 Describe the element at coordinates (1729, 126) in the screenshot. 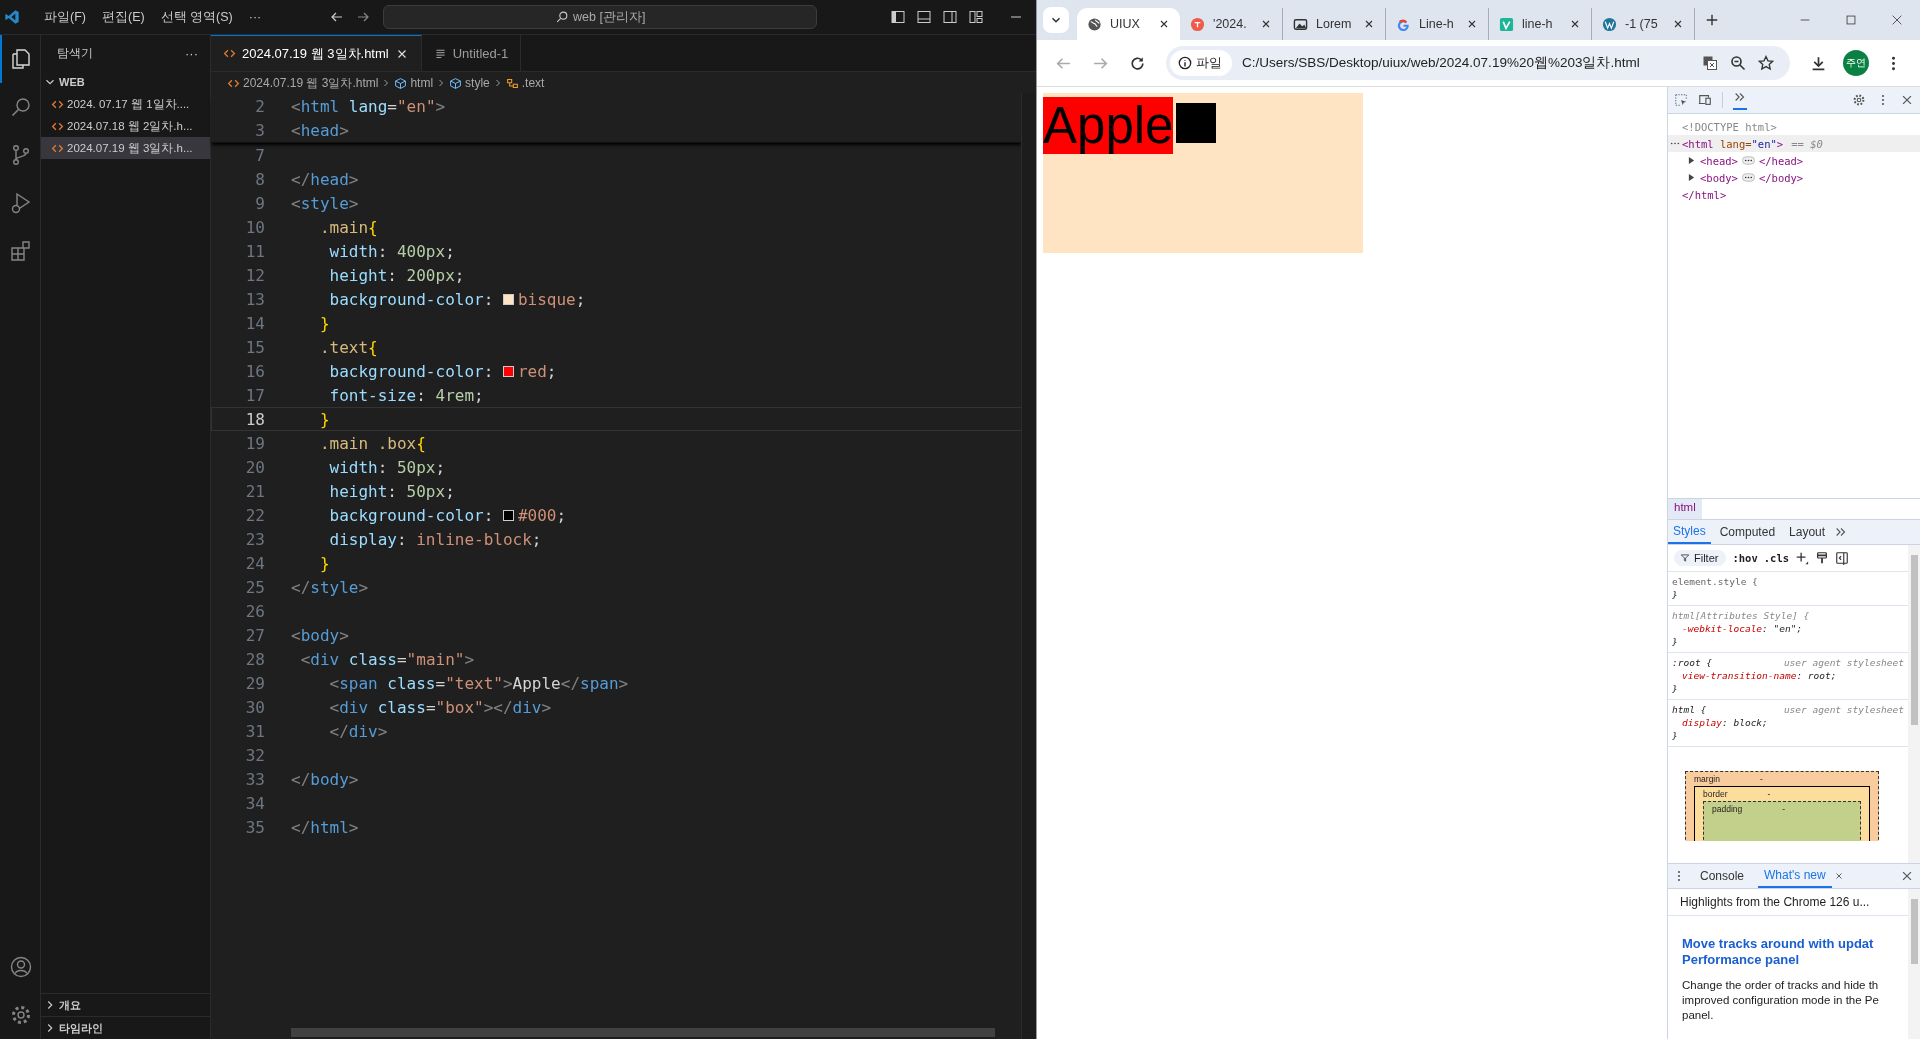

I see `dom-node: <!DOCTYPE html>` at that location.